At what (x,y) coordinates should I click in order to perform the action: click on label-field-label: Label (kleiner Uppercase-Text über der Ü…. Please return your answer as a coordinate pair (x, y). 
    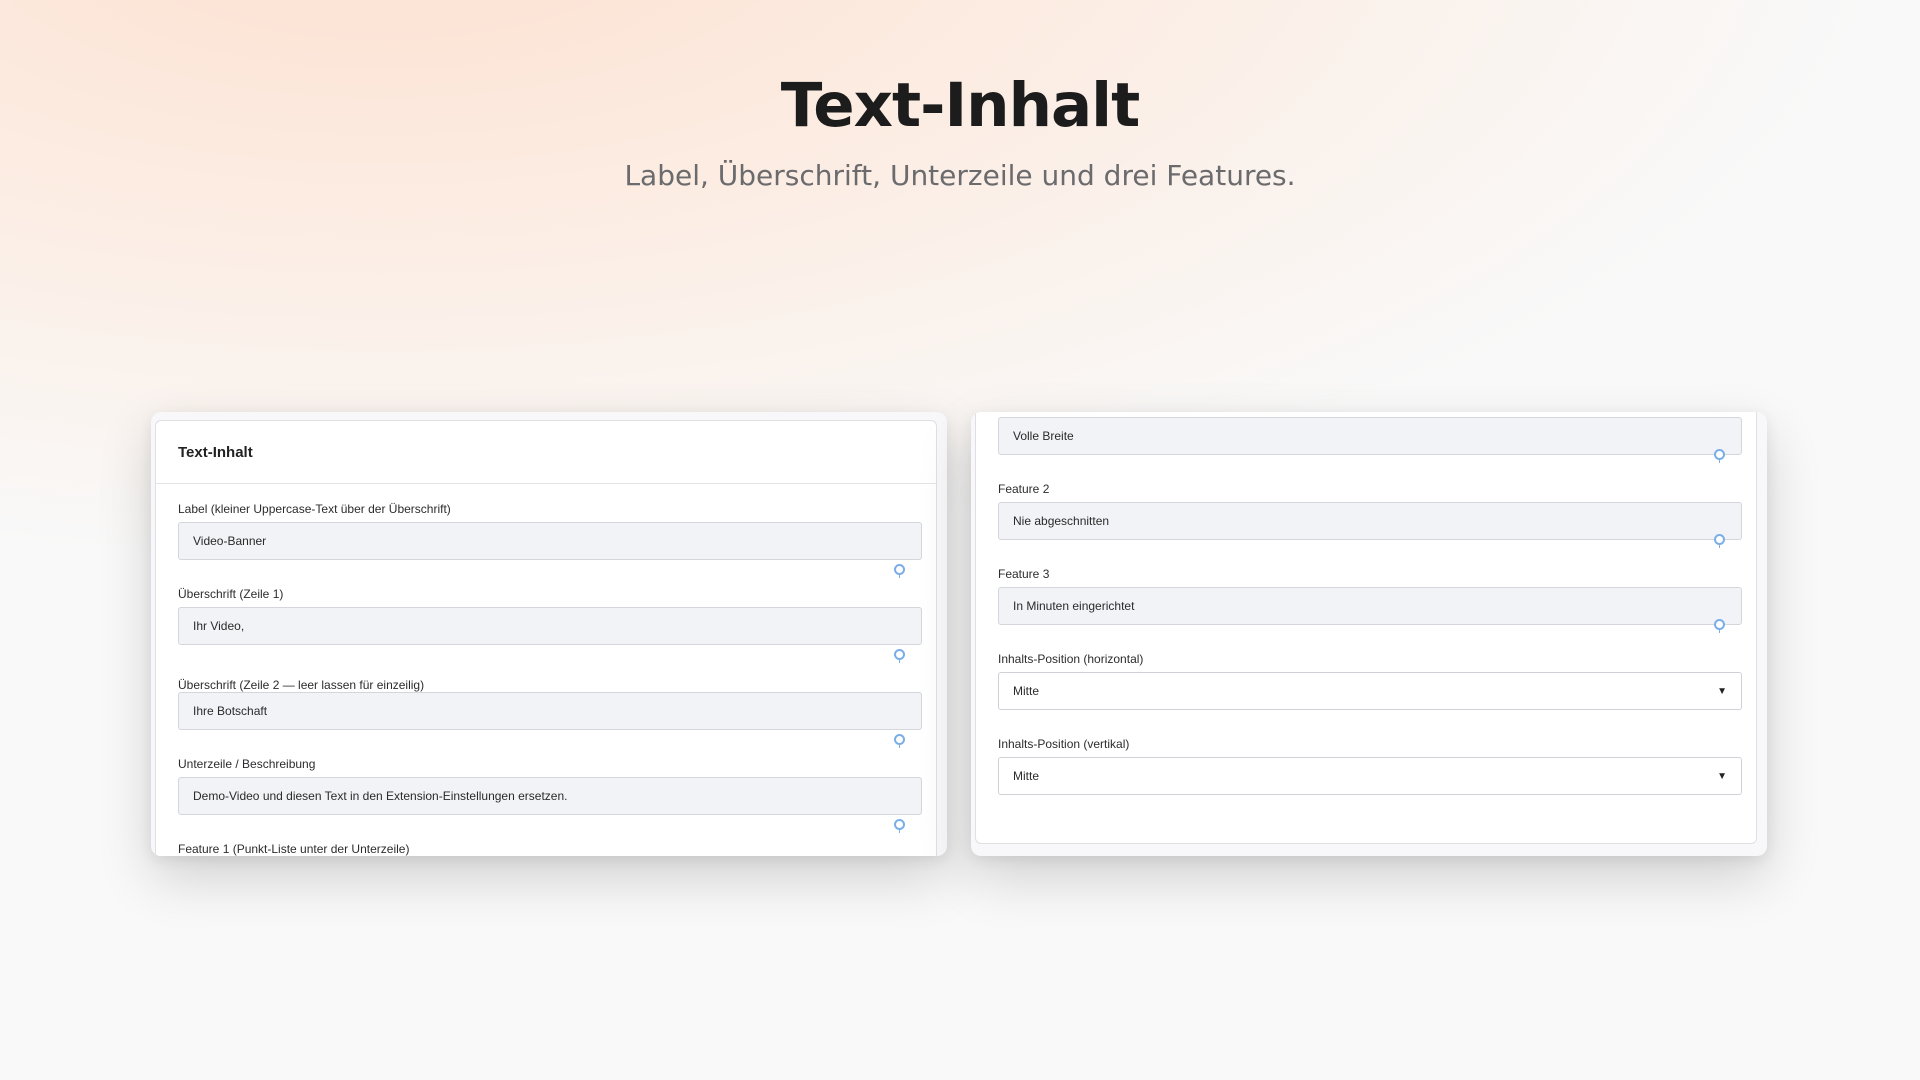
    Looking at the image, I should click on (314, 509).